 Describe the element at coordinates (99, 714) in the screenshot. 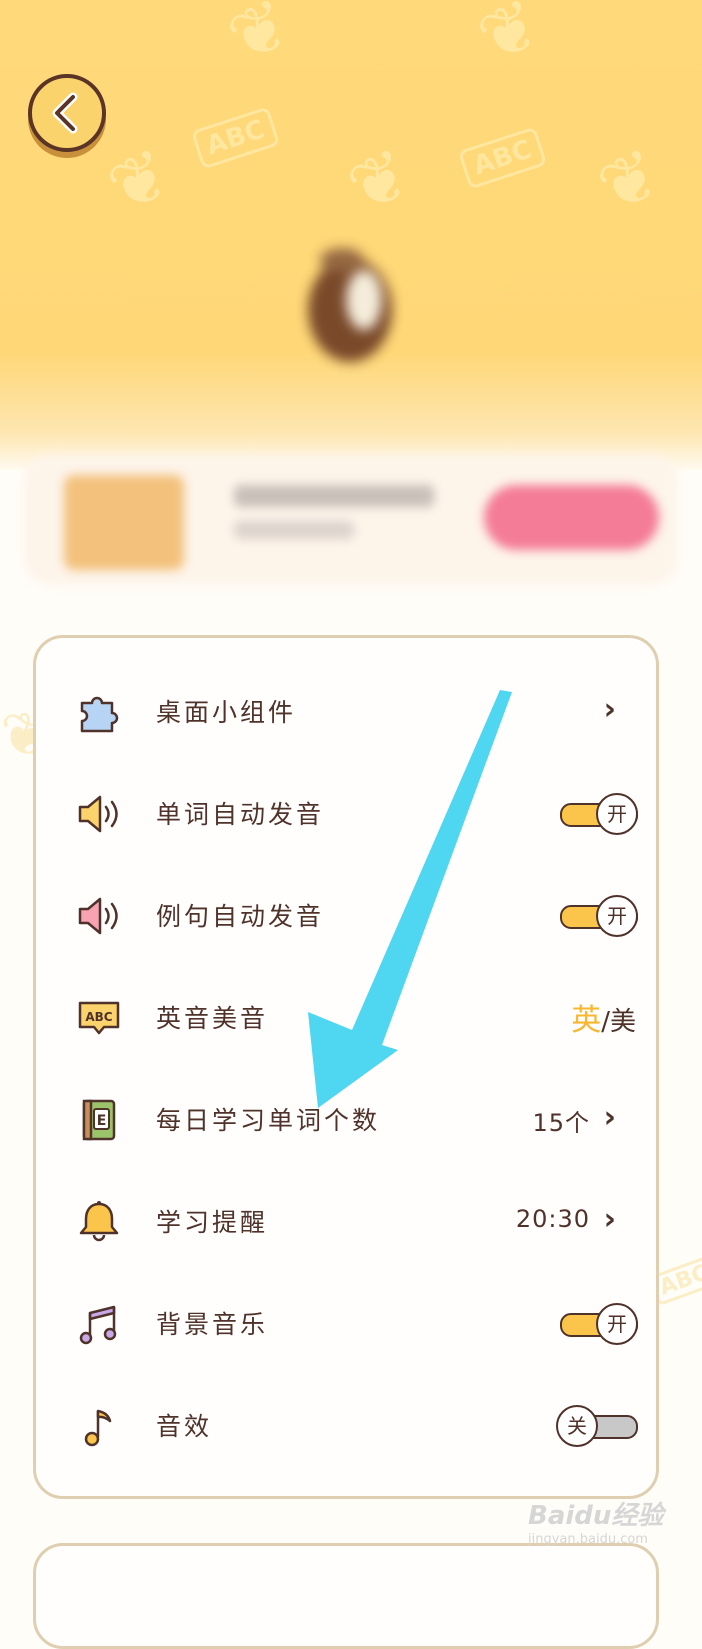

I see `puzzle-icon` at that location.